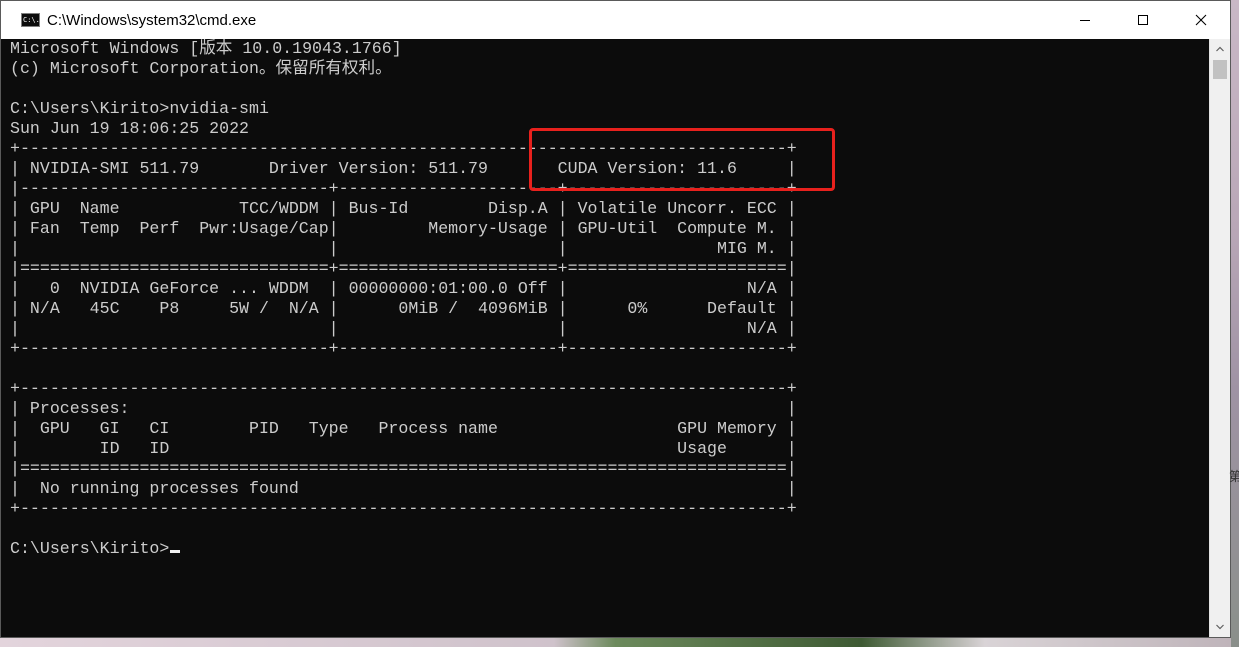  Describe the element at coordinates (90, 548) in the screenshot. I see `command-prompt: C:\Users\Kirito>` at that location.